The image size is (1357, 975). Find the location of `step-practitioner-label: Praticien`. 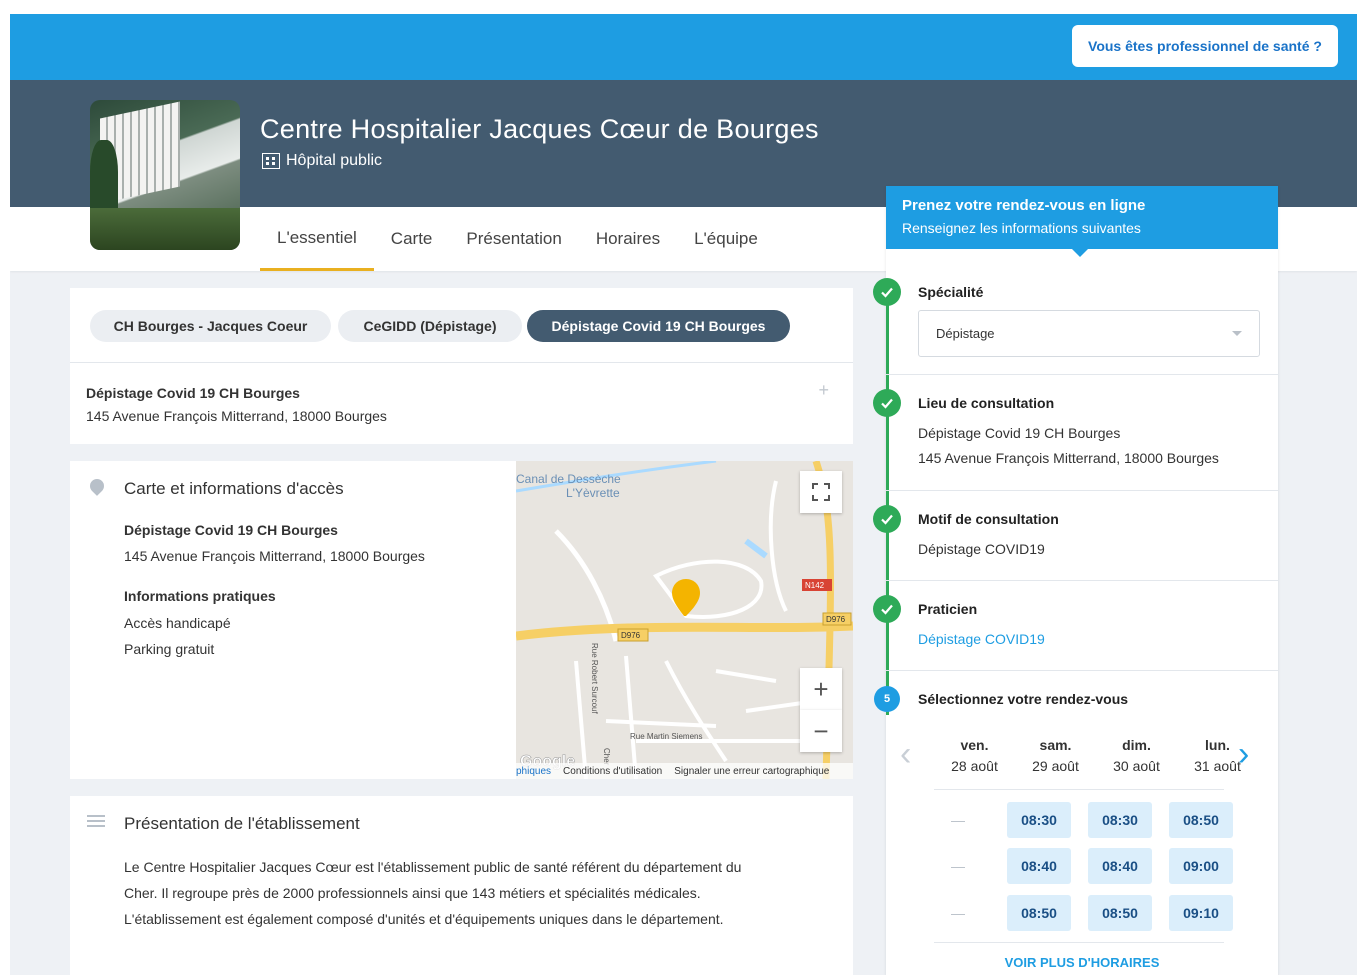

step-practitioner-label: Praticien is located at coordinates (948, 609).